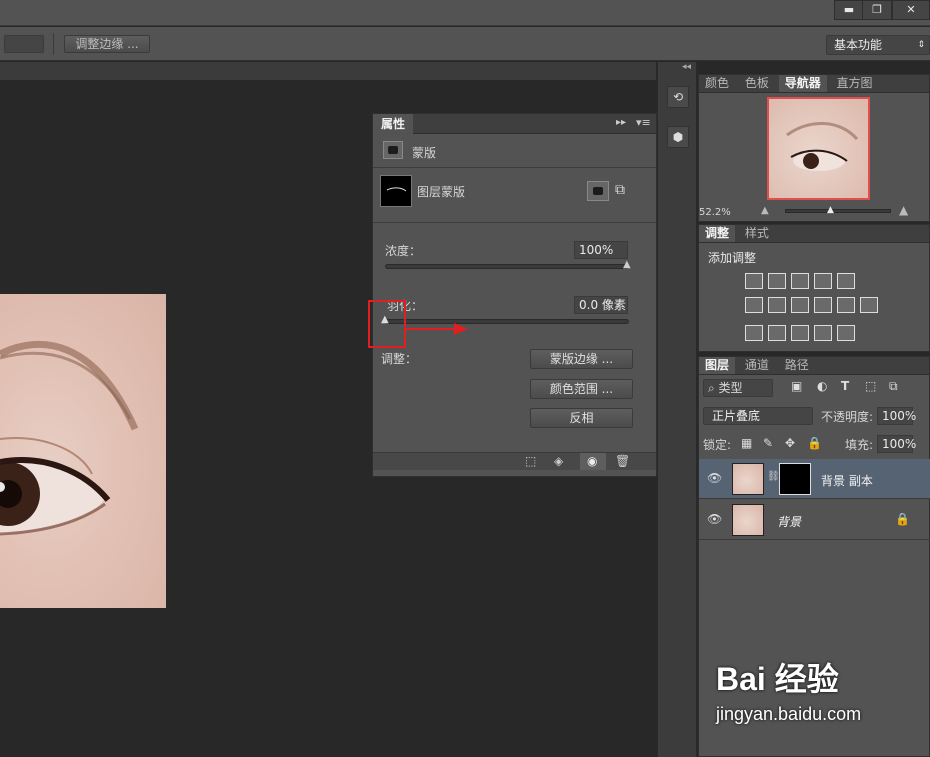  What do you see at coordinates (601, 305) in the screenshot?
I see `feather-field: 0.0 像素` at bounding box center [601, 305].